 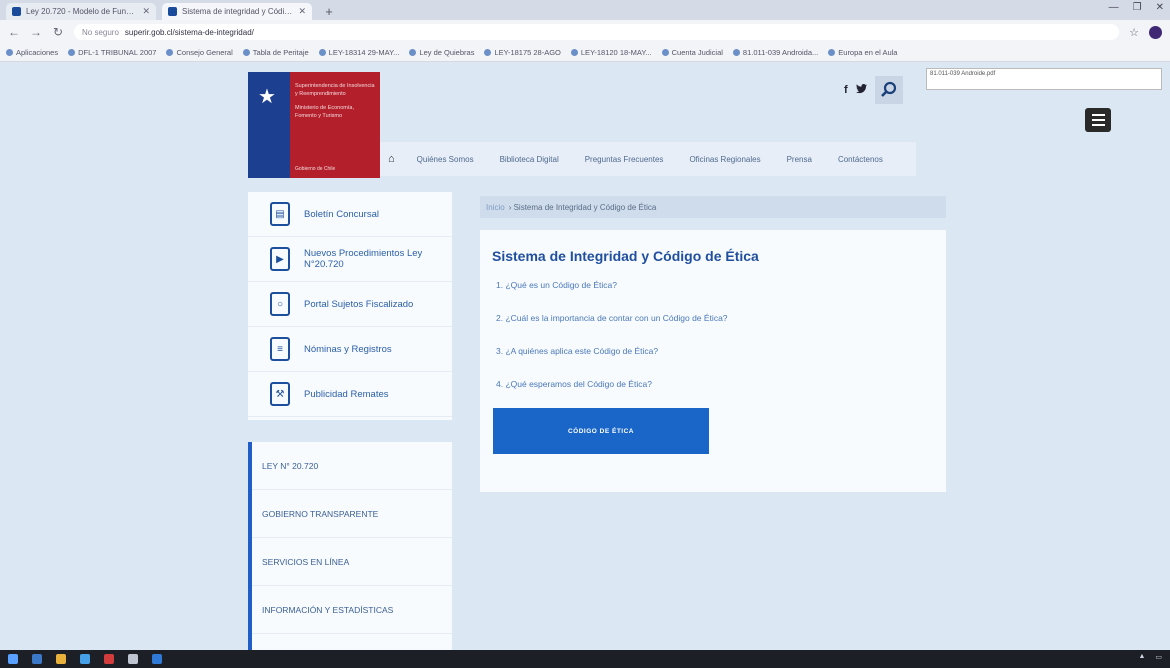 I want to click on bookmark-star-icon: ☆, so click(x=1134, y=32).